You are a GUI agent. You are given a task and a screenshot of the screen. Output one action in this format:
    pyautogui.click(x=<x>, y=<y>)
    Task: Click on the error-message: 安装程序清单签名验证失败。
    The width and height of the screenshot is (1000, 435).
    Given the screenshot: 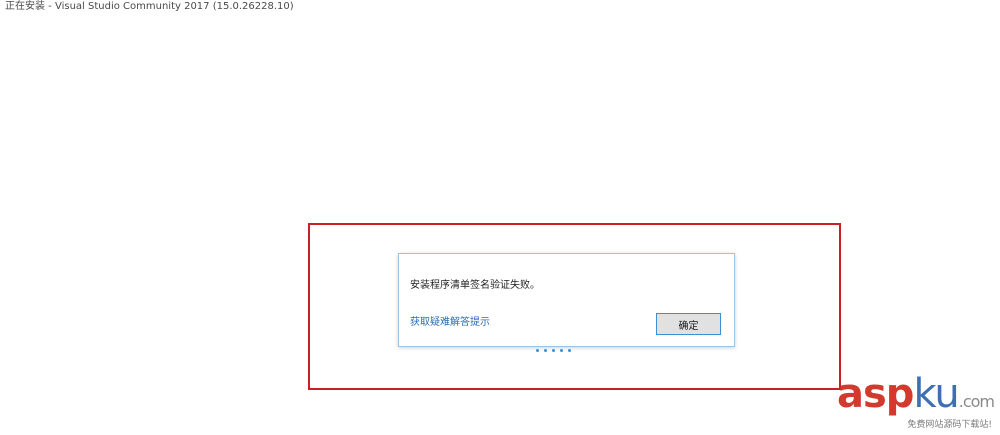 What is the action you would take?
    pyautogui.click(x=475, y=285)
    